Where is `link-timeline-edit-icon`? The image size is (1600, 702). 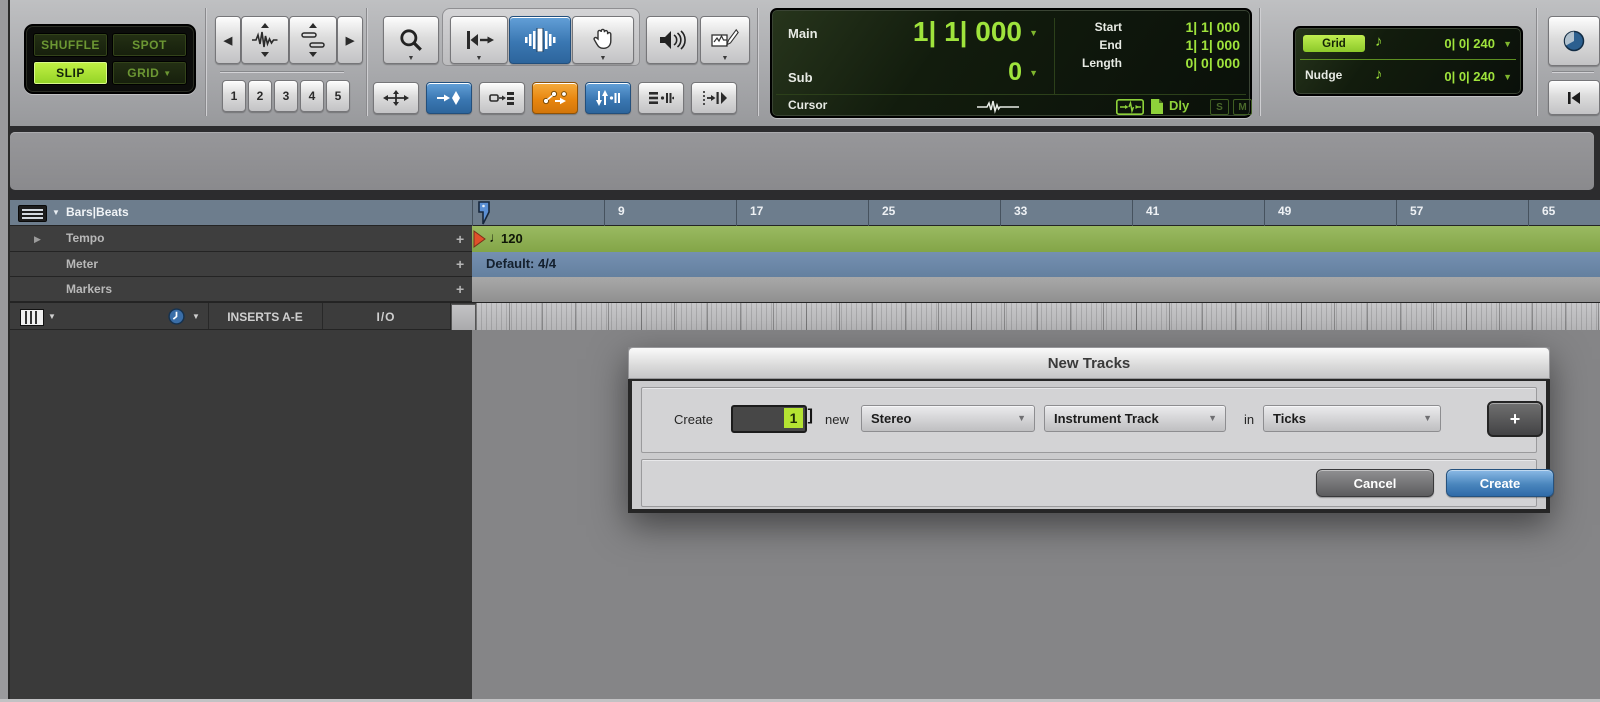 link-timeline-edit-icon is located at coordinates (501, 98).